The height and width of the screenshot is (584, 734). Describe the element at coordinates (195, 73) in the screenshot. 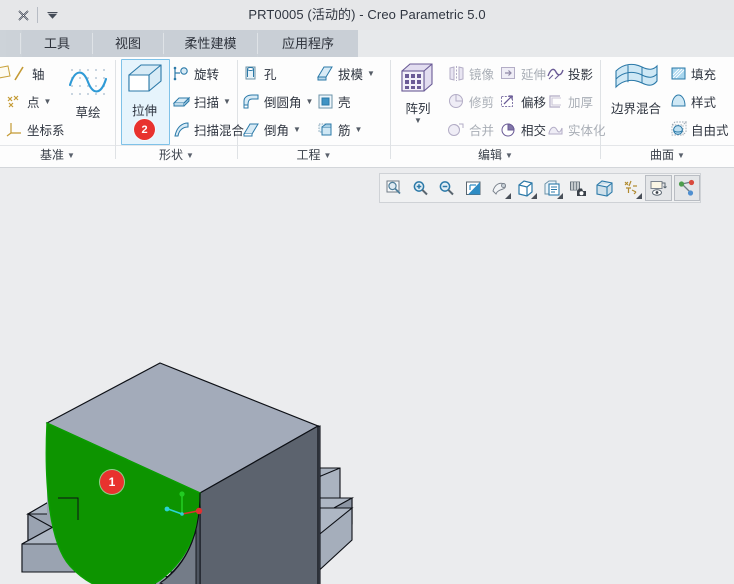

I see `ribbon-item-revolve: 旋转` at that location.